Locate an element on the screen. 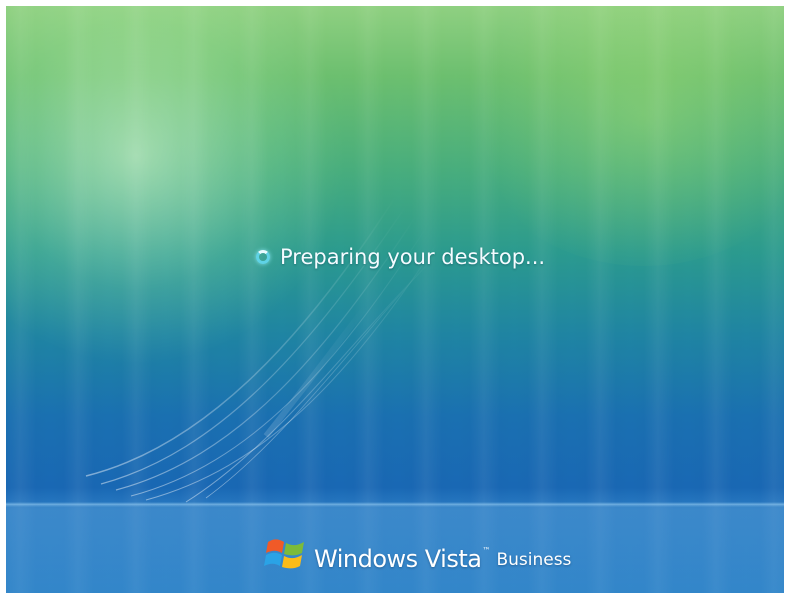 The width and height of the screenshot is (790, 599). edition-name: Business is located at coordinates (534, 560).